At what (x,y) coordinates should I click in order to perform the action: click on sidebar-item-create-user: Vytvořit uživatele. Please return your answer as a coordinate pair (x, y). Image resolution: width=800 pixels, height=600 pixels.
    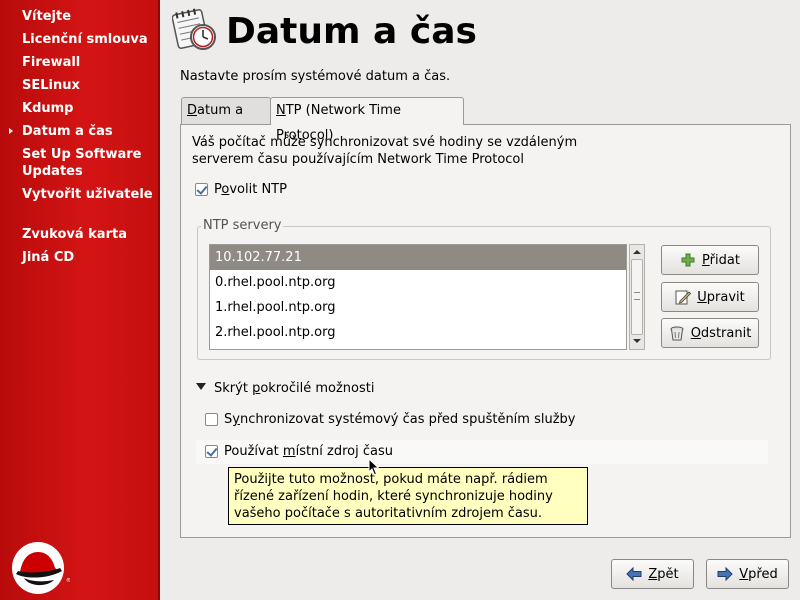
    Looking at the image, I should click on (87, 194).